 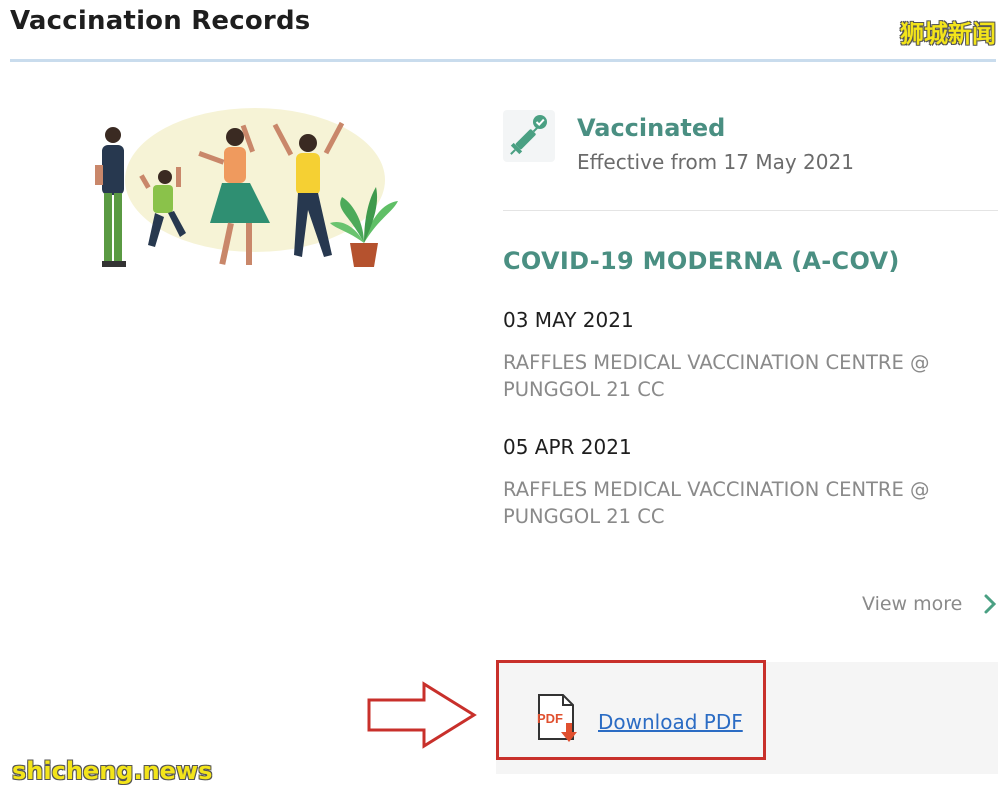 I want to click on view-more-link: View more, so click(x=912, y=604).